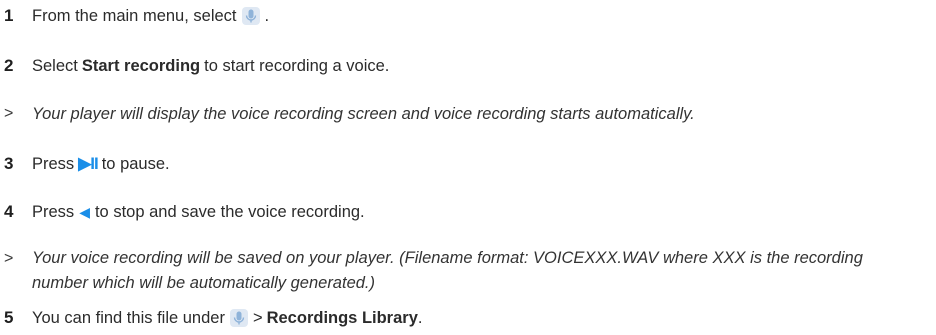 The width and height of the screenshot is (936, 335). Describe the element at coordinates (9, 65) in the screenshot. I see `step-number: 2` at that location.